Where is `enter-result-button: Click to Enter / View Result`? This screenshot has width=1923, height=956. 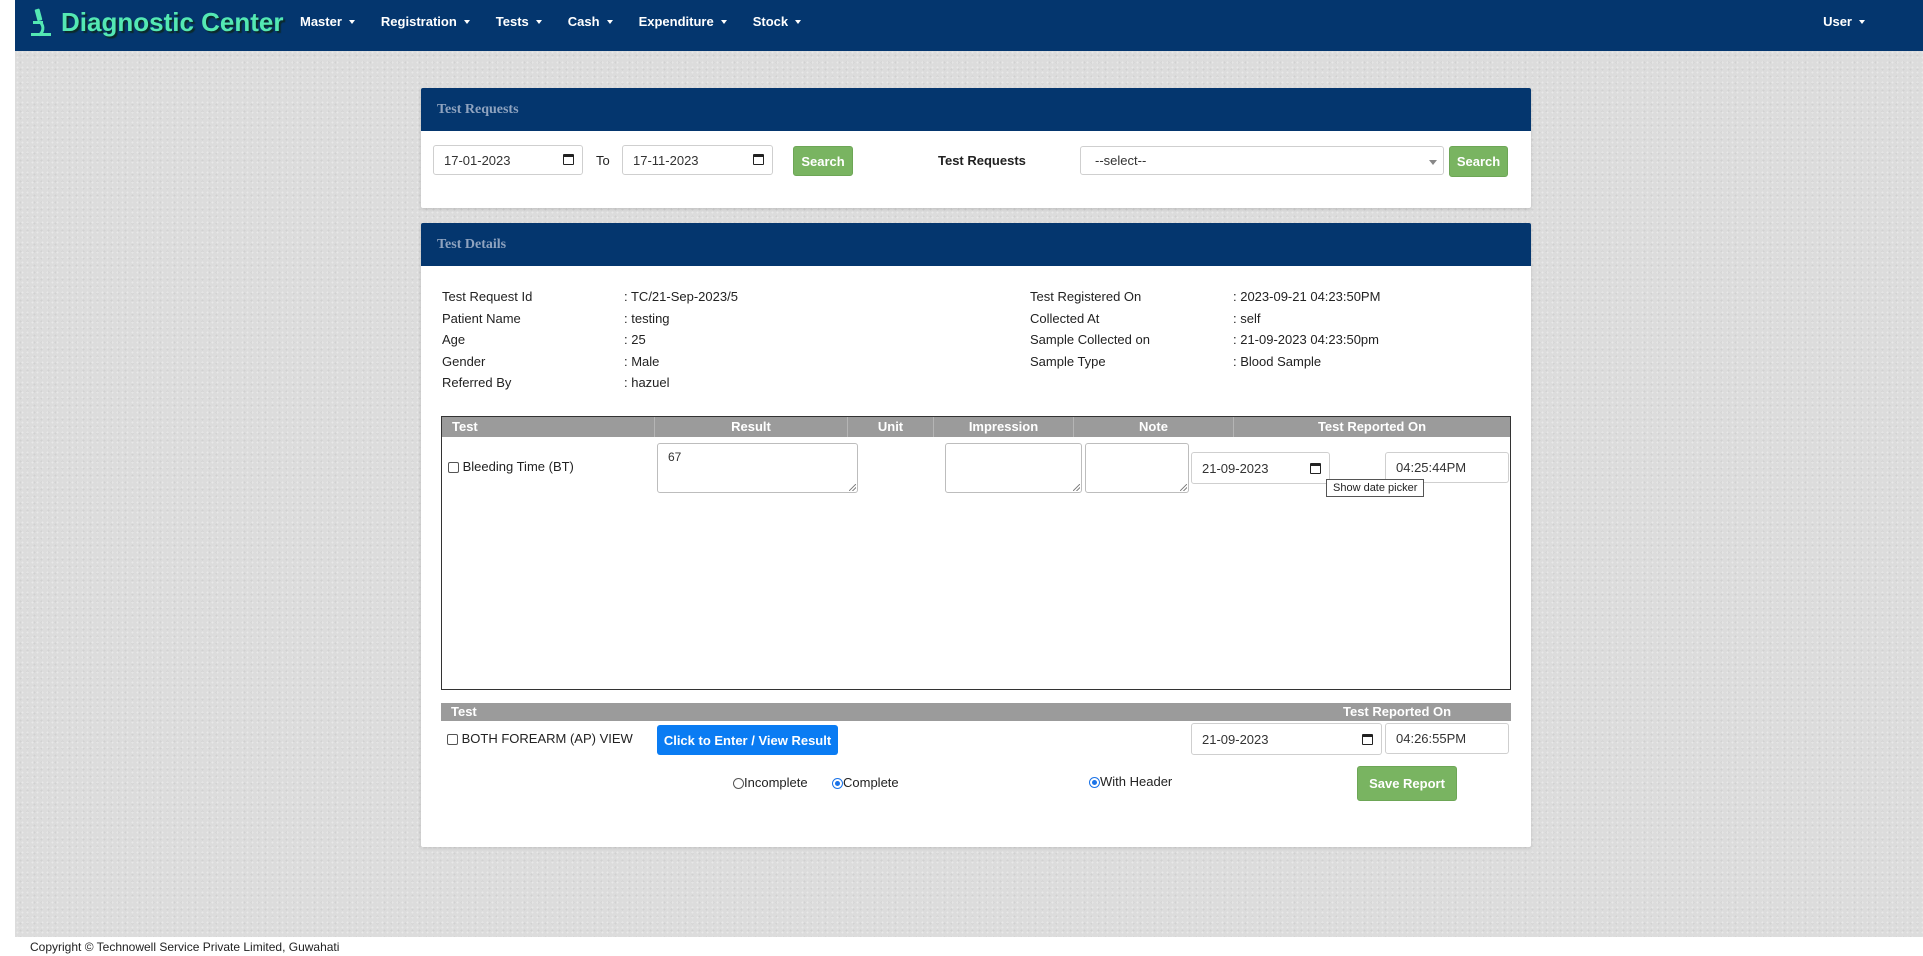
enter-result-button: Click to Enter / View Result is located at coordinates (747, 740).